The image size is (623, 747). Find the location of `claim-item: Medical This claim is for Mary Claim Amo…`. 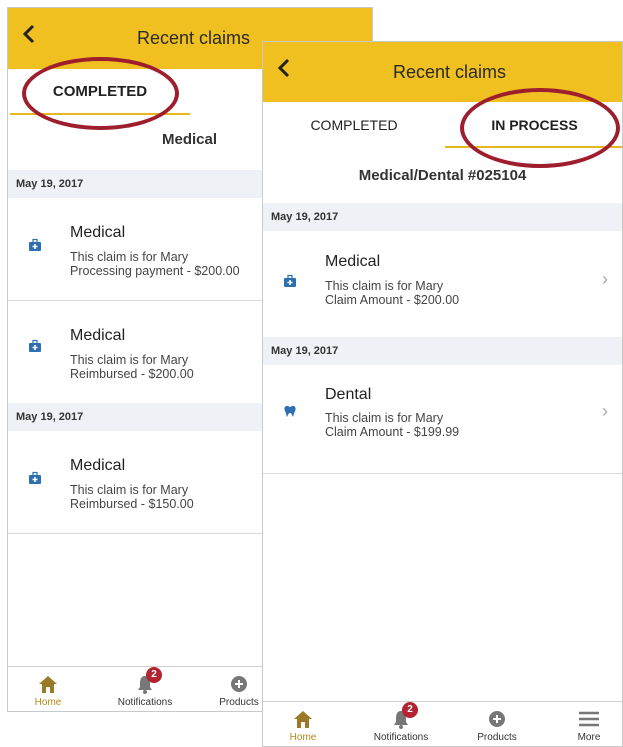

claim-item: Medical This claim is for Mary Claim Amo… is located at coordinates (442, 284).